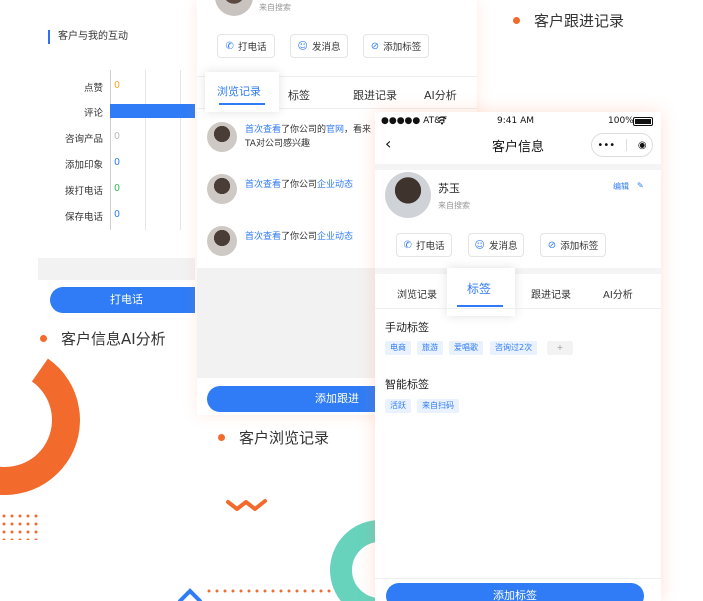 The height and width of the screenshot is (601, 703). I want to click on tag-chip: 电商, so click(398, 348).